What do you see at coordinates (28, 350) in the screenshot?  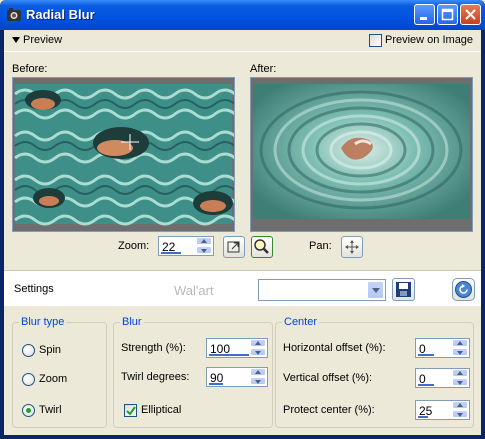 I see `radio-spin` at bounding box center [28, 350].